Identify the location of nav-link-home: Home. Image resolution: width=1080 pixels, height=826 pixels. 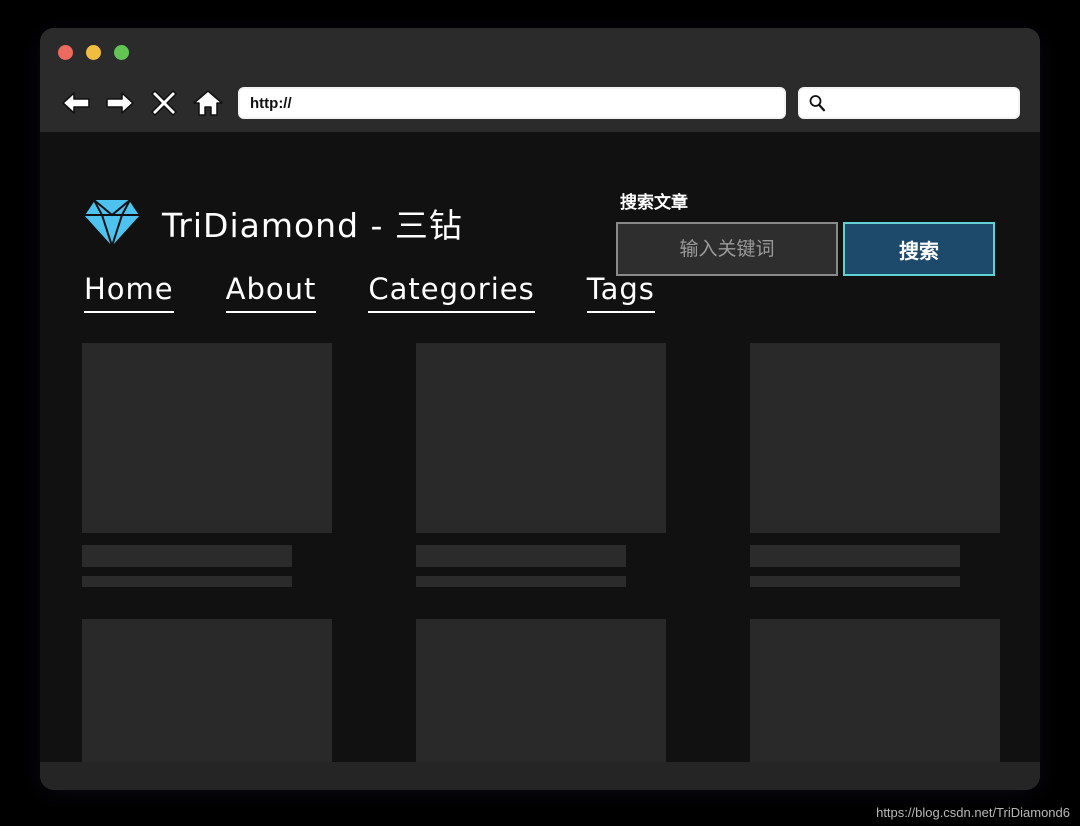
(129, 292).